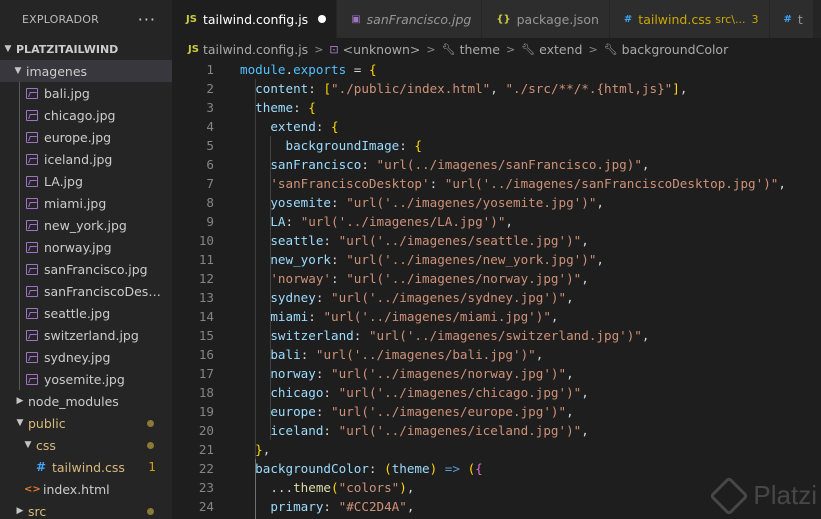 The image size is (821, 519). Describe the element at coordinates (32, 489) in the screenshot. I see `html-file-icon: <>` at that location.